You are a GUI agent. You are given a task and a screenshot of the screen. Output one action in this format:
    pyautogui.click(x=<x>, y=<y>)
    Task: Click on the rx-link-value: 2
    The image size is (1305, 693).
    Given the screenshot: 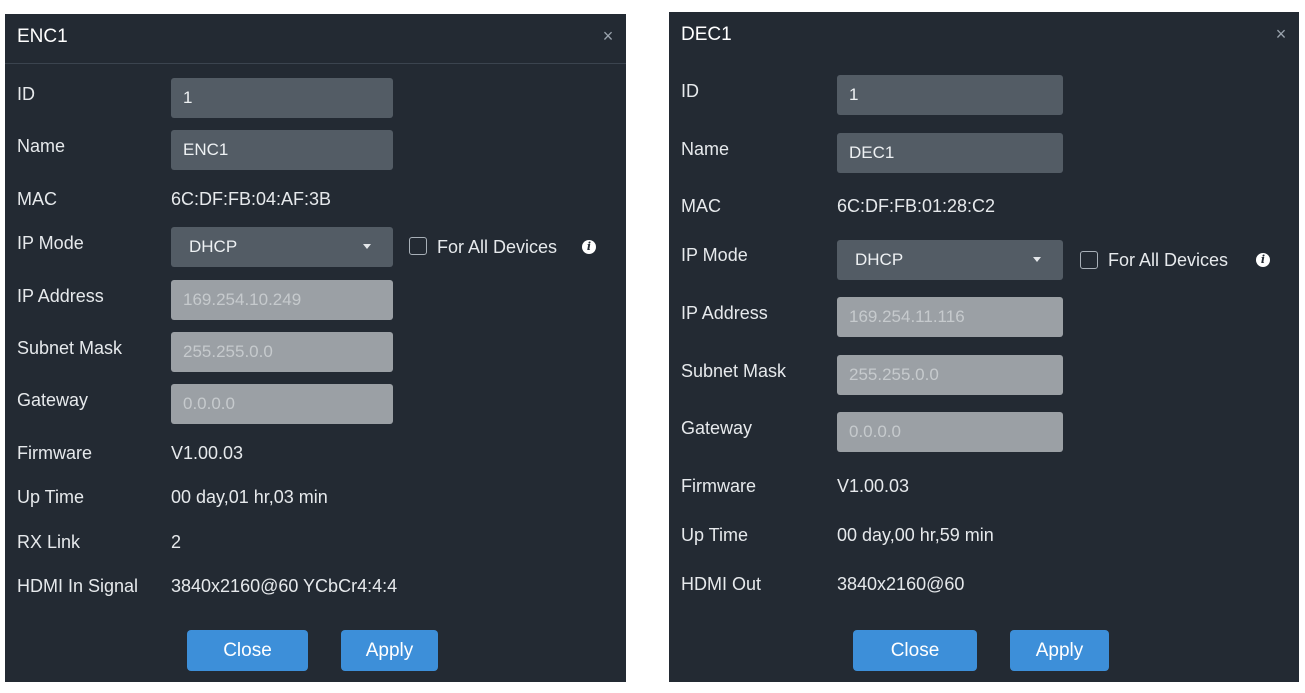 What is the action you would take?
    pyautogui.click(x=176, y=542)
    